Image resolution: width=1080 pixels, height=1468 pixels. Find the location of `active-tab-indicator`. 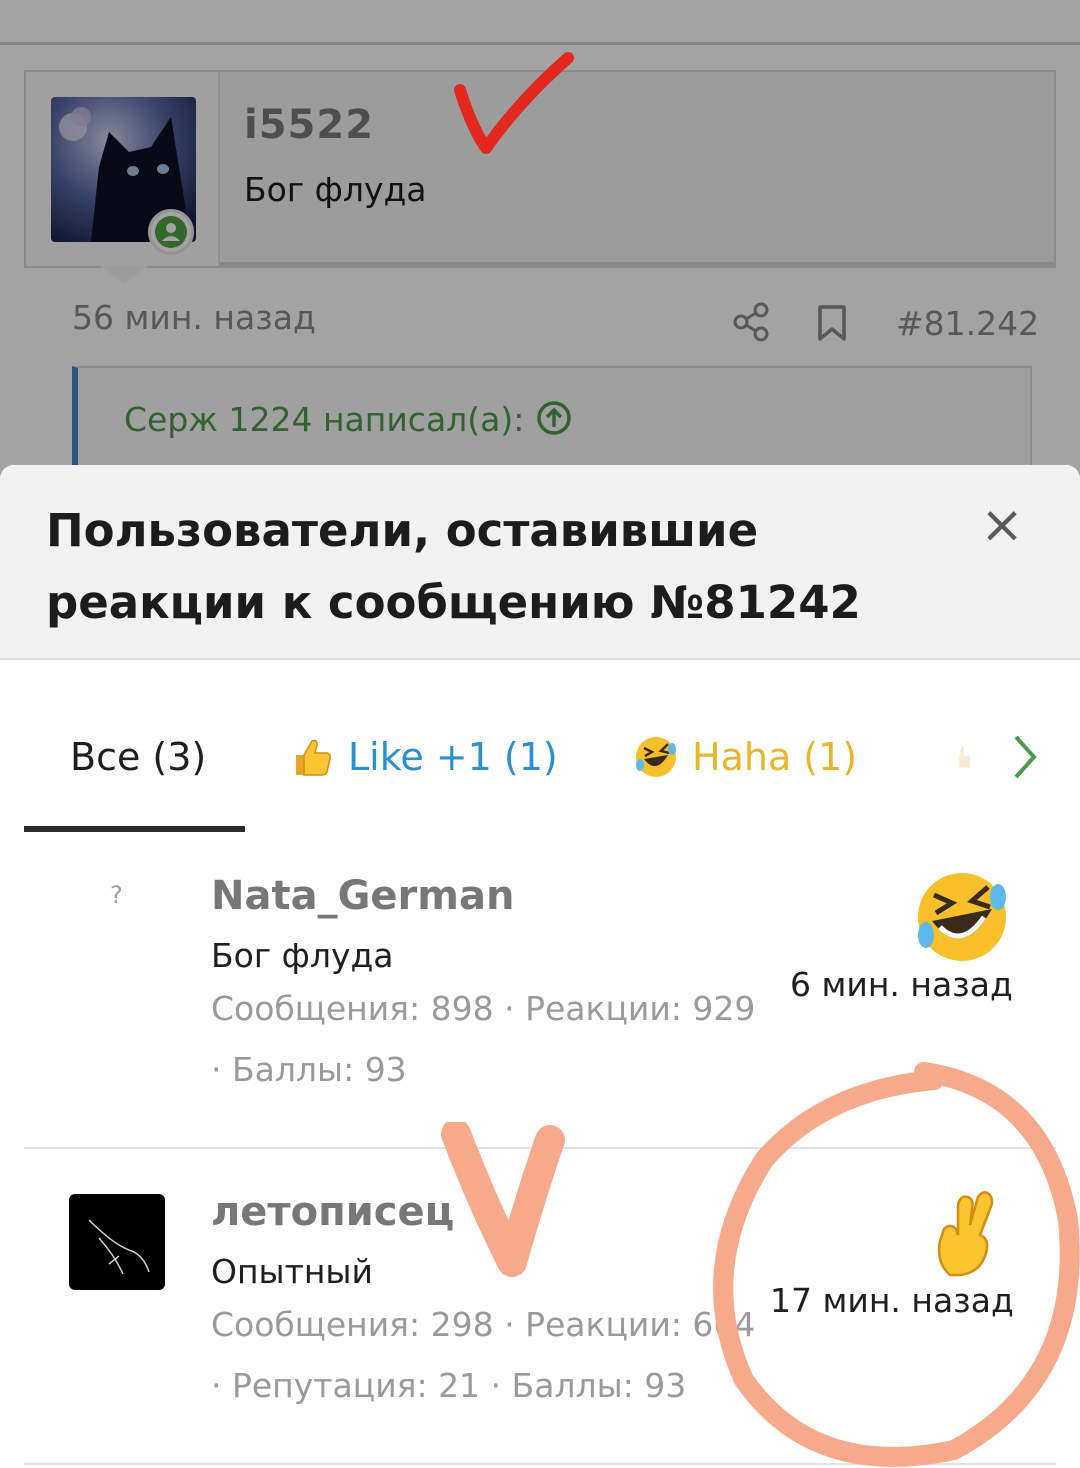

active-tab-indicator is located at coordinates (134, 829).